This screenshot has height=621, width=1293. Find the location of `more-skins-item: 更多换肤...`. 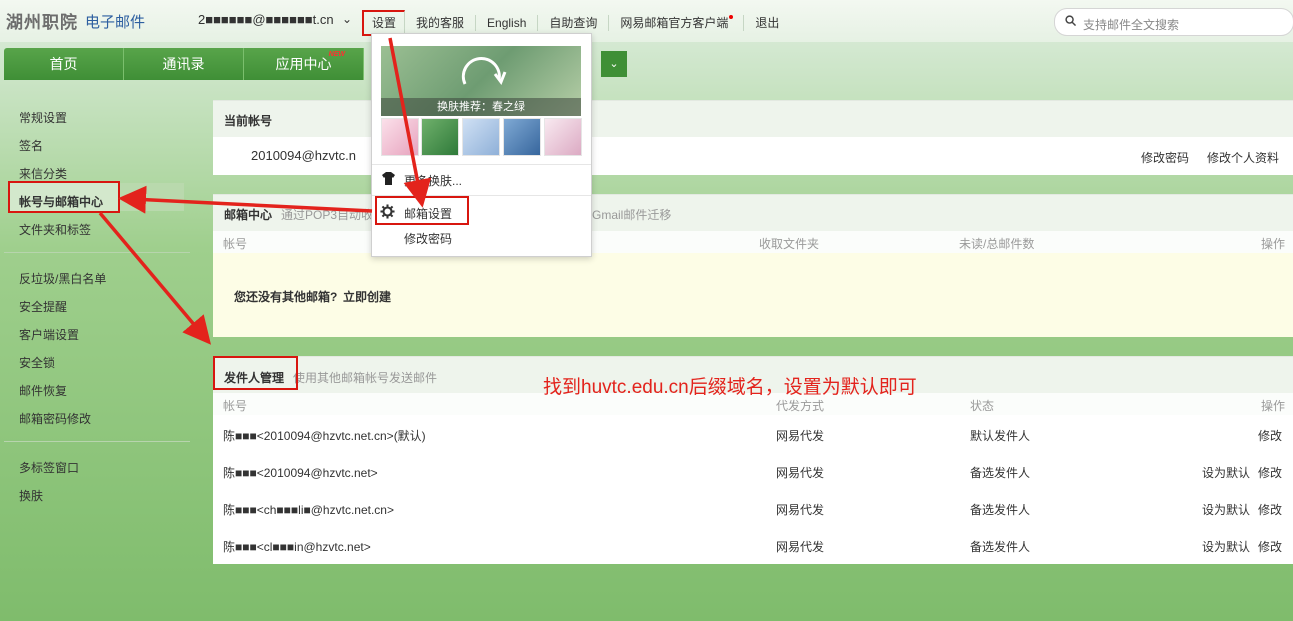

more-skins-item: 更多换肤... is located at coordinates (433, 180).